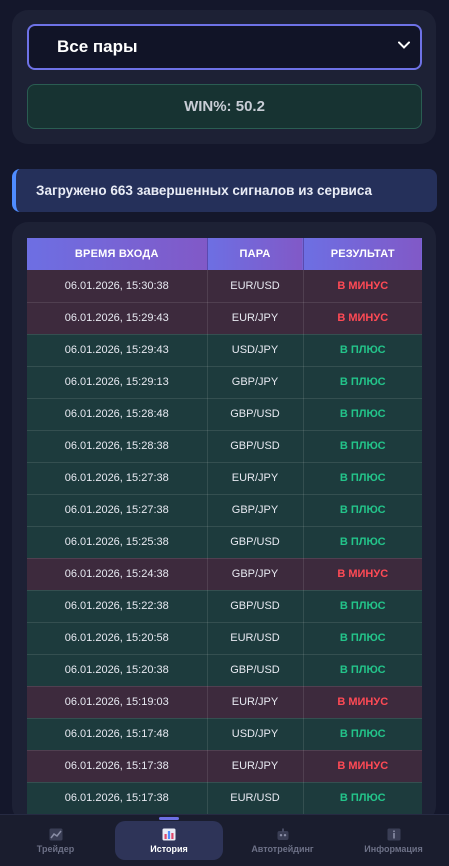  I want to click on robot-icon, so click(282, 834).